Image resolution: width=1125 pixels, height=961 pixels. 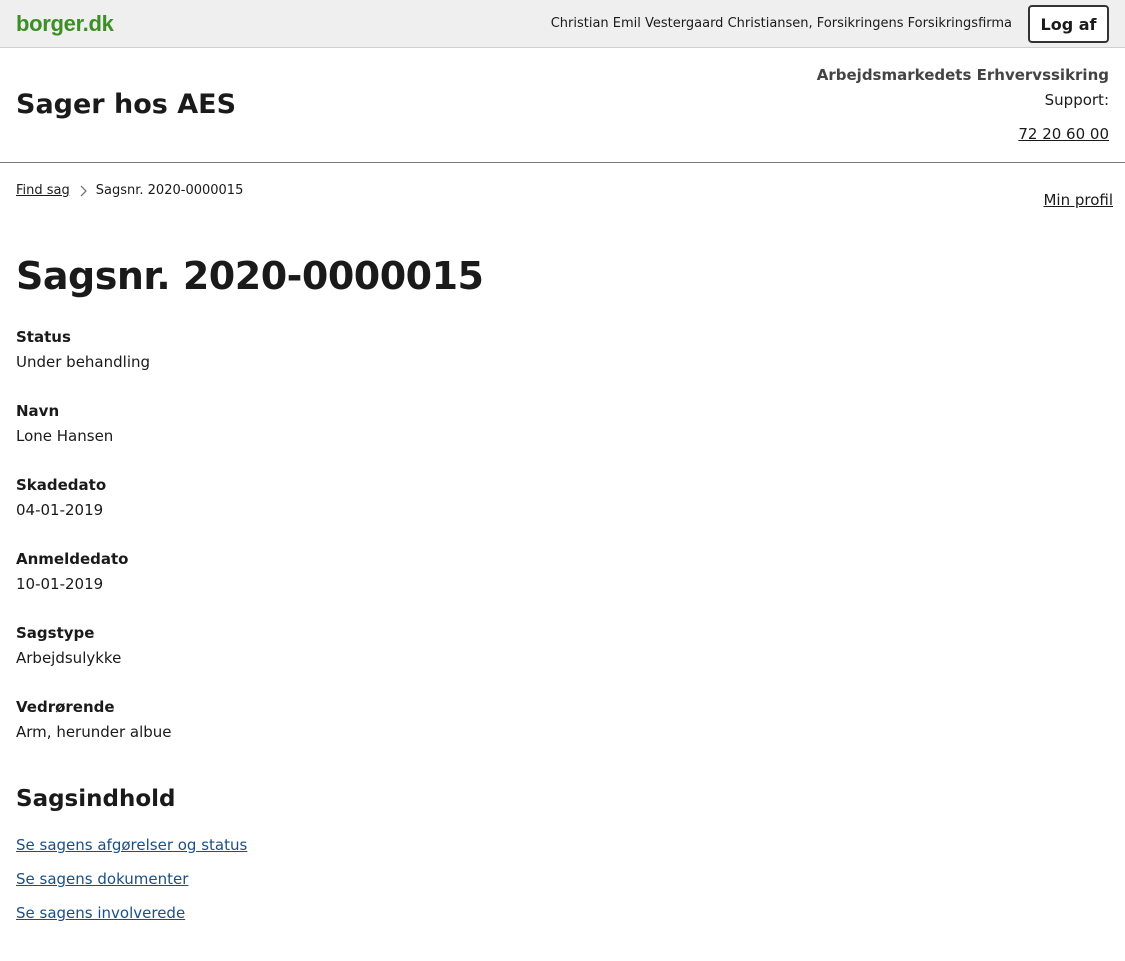 What do you see at coordinates (1076, 100) in the screenshot?
I see `support-label: Support:` at bounding box center [1076, 100].